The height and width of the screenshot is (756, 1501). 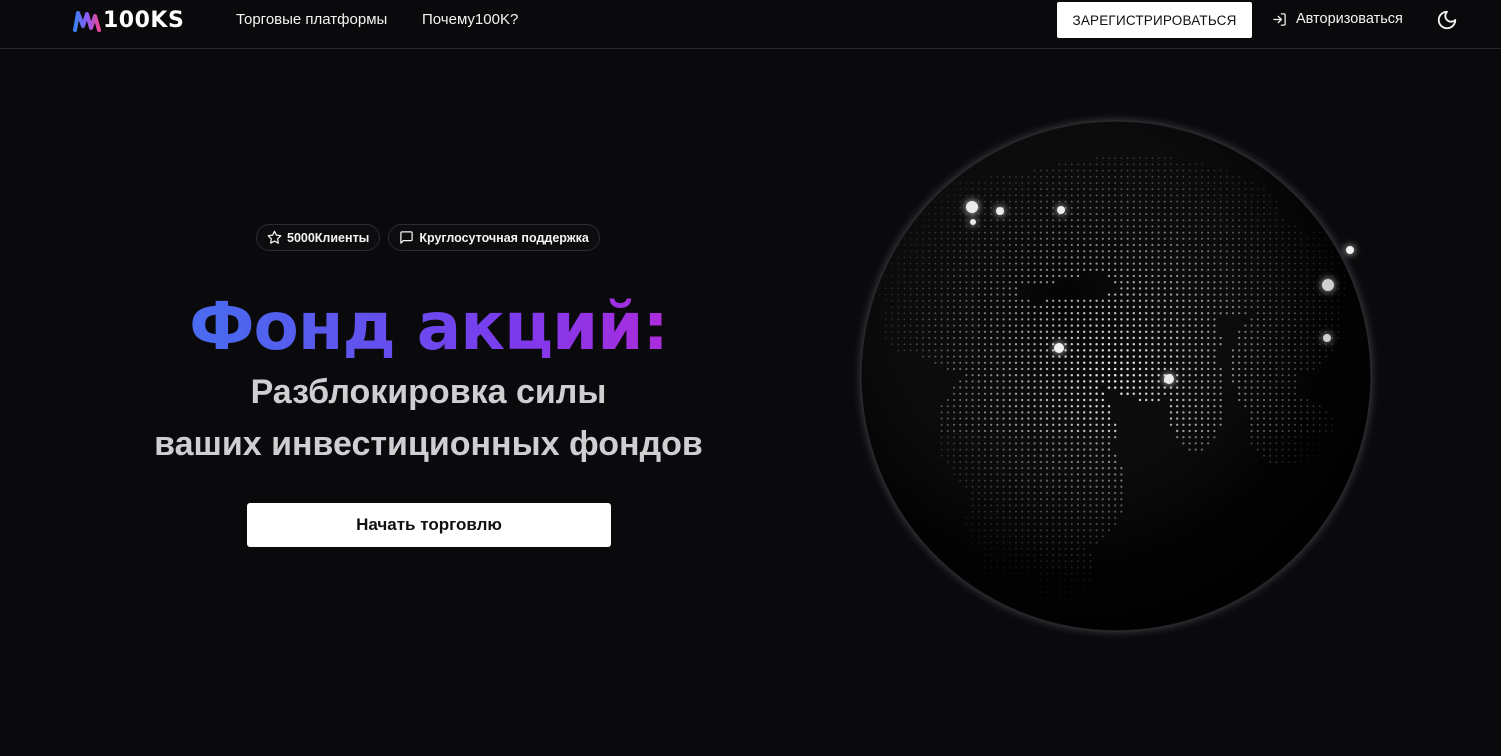 What do you see at coordinates (428, 327) in the screenshot?
I see `hero-title: Фонд акций:` at bounding box center [428, 327].